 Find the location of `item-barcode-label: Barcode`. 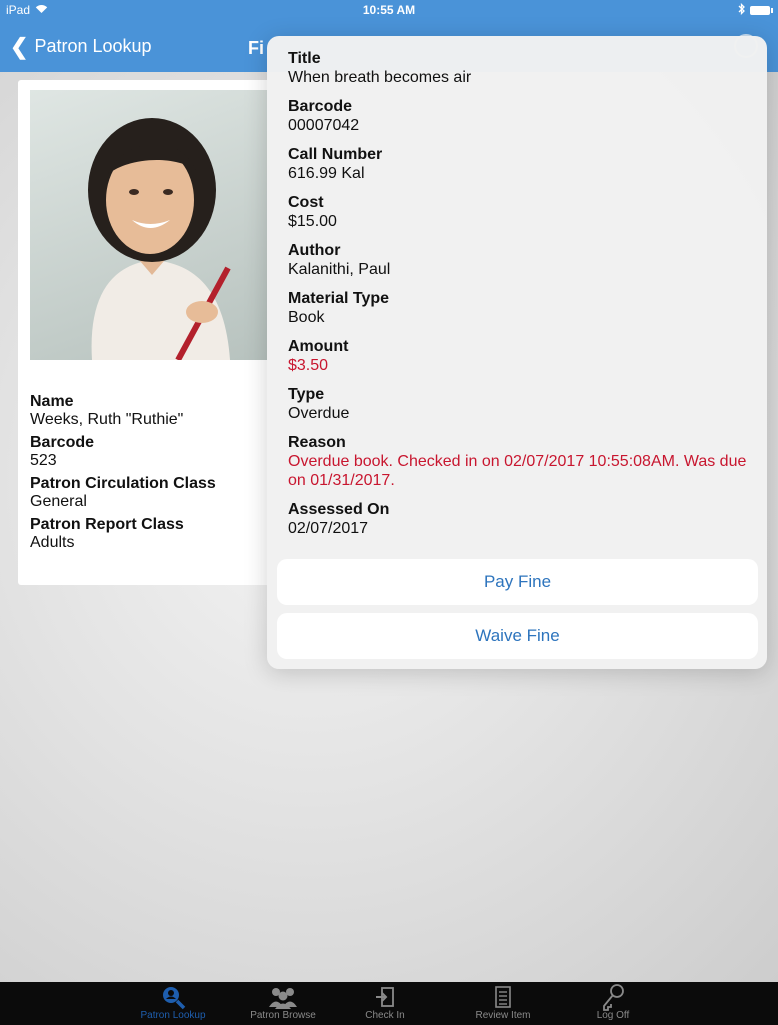

item-barcode-label: Barcode is located at coordinates (320, 106).